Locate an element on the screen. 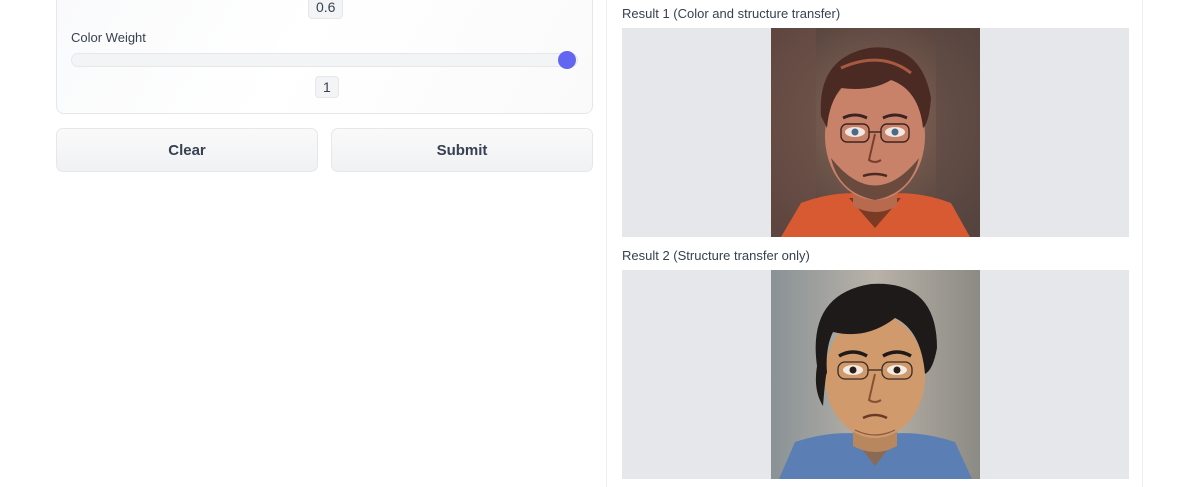 Image resolution: width=1200 pixels, height=487 pixels. result-1-label: Result 1 (Color and structure transfer) is located at coordinates (731, 13).